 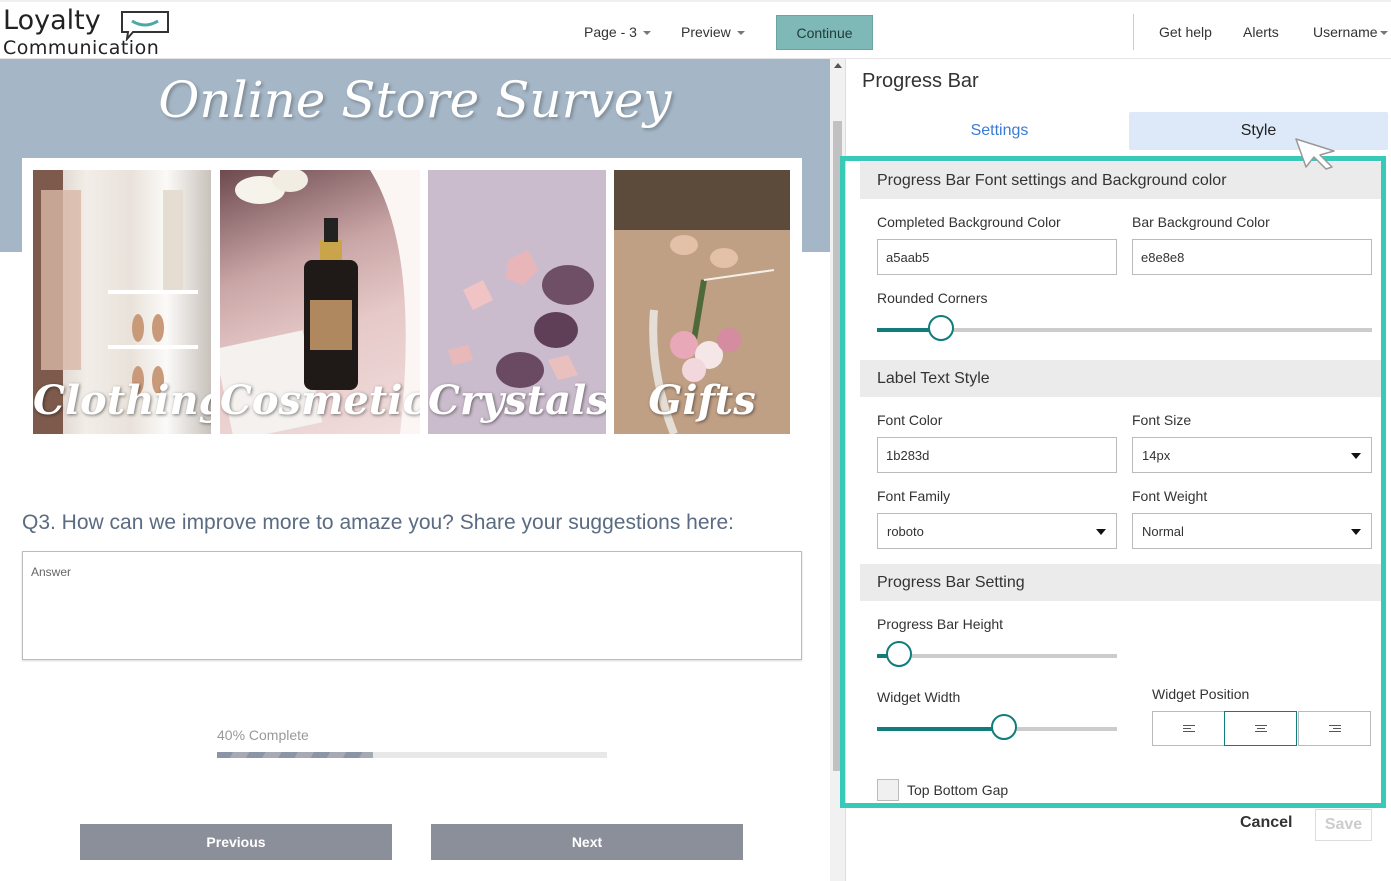 What do you see at coordinates (52, 20) in the screenshot?
I see `logo-text-line1: Loyalty` at bounding box center [52, 20].